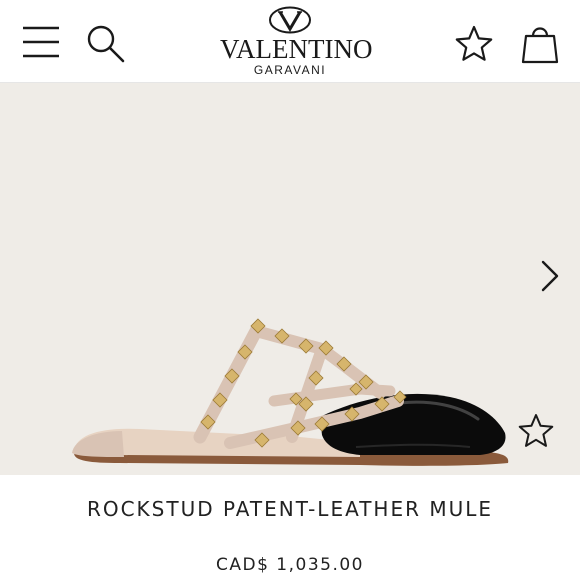 The image size is (580, 580). I want to click on site-header: VALENTINO GARAVANI, so click(290, 41).